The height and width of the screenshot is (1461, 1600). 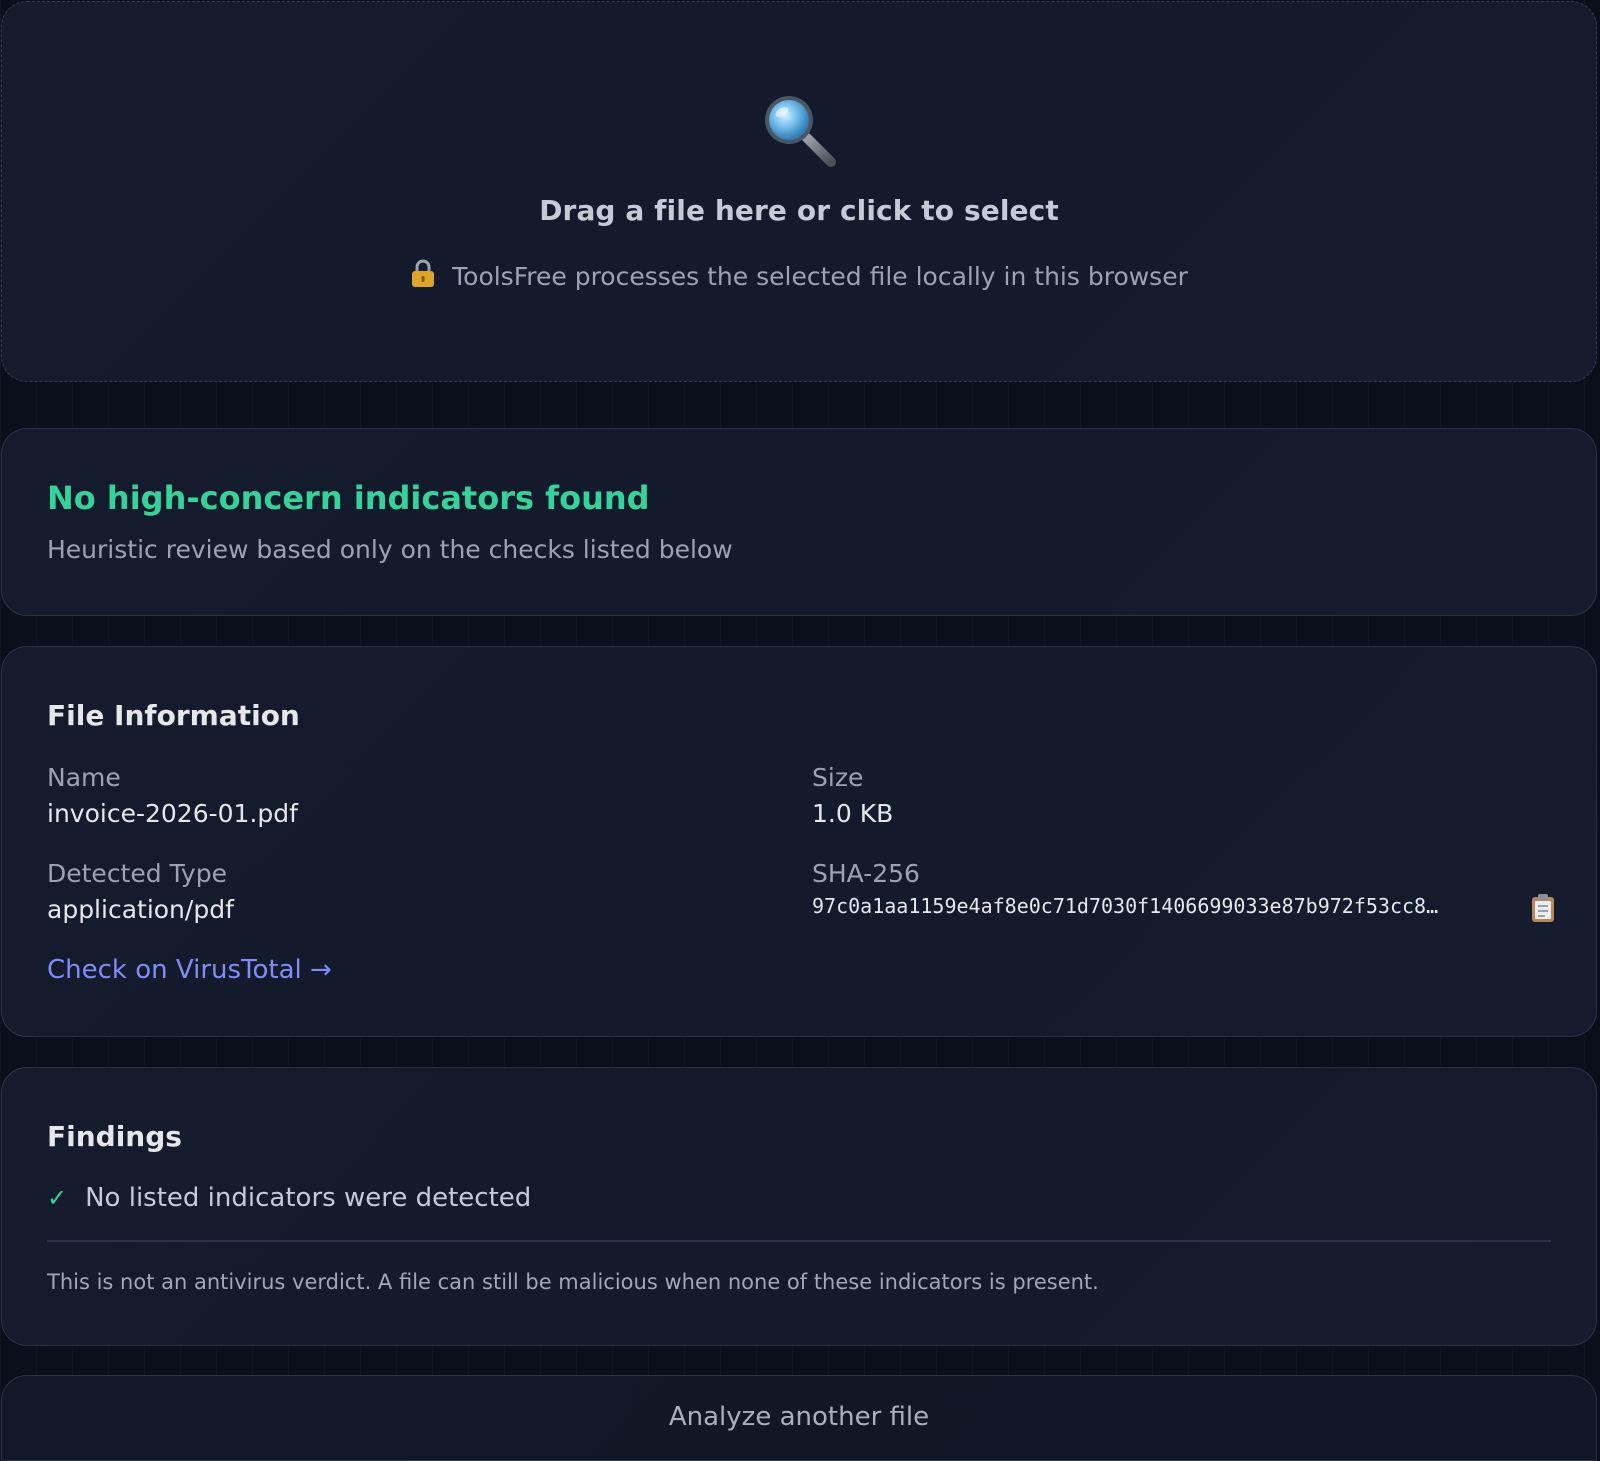 I want to click on copy-hash-button, so click(x=1543, y=908).